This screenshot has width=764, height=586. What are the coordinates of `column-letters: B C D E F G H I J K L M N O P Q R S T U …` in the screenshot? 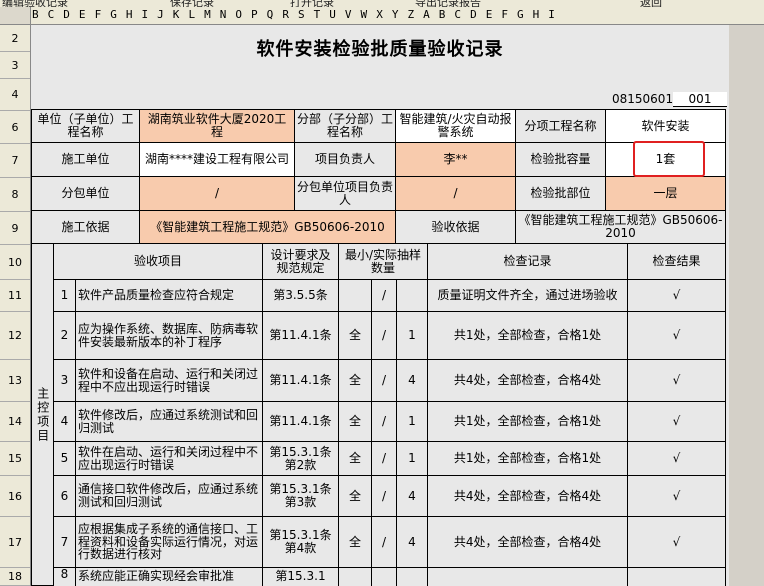 It's located at (294, 14).